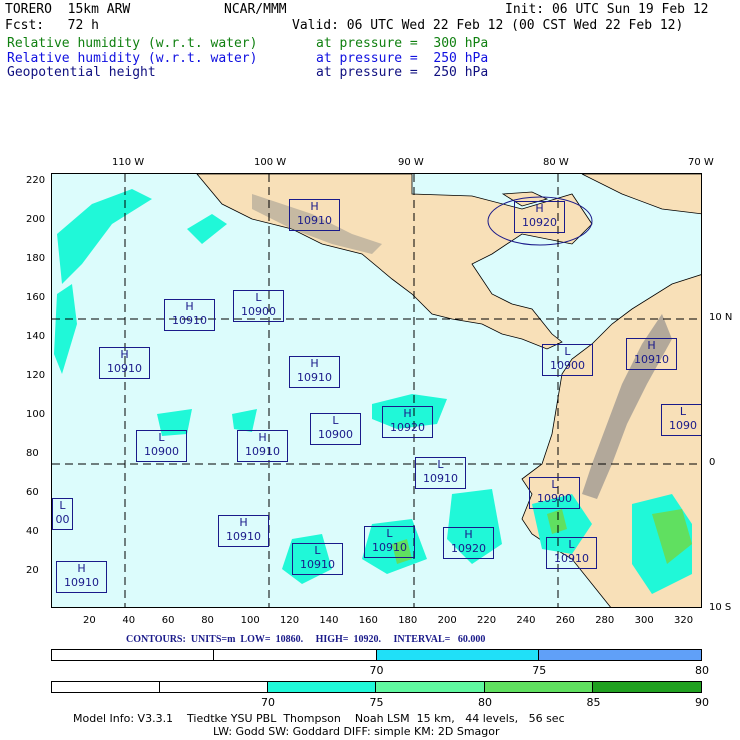  Describe the element at coordinates (408, 620) in the screenshot. I see `x-tick-label: 180` at that location.